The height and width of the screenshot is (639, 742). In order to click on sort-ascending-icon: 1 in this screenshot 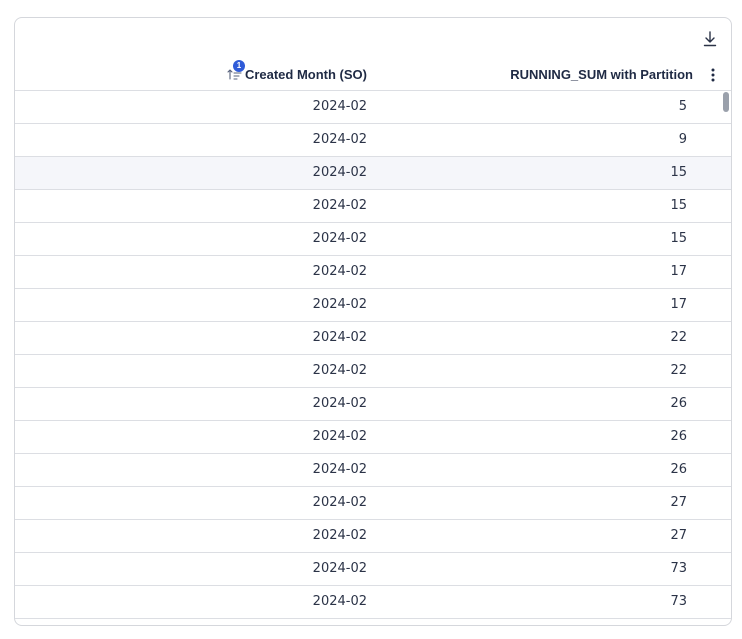, I will do `click(236, 71)`.